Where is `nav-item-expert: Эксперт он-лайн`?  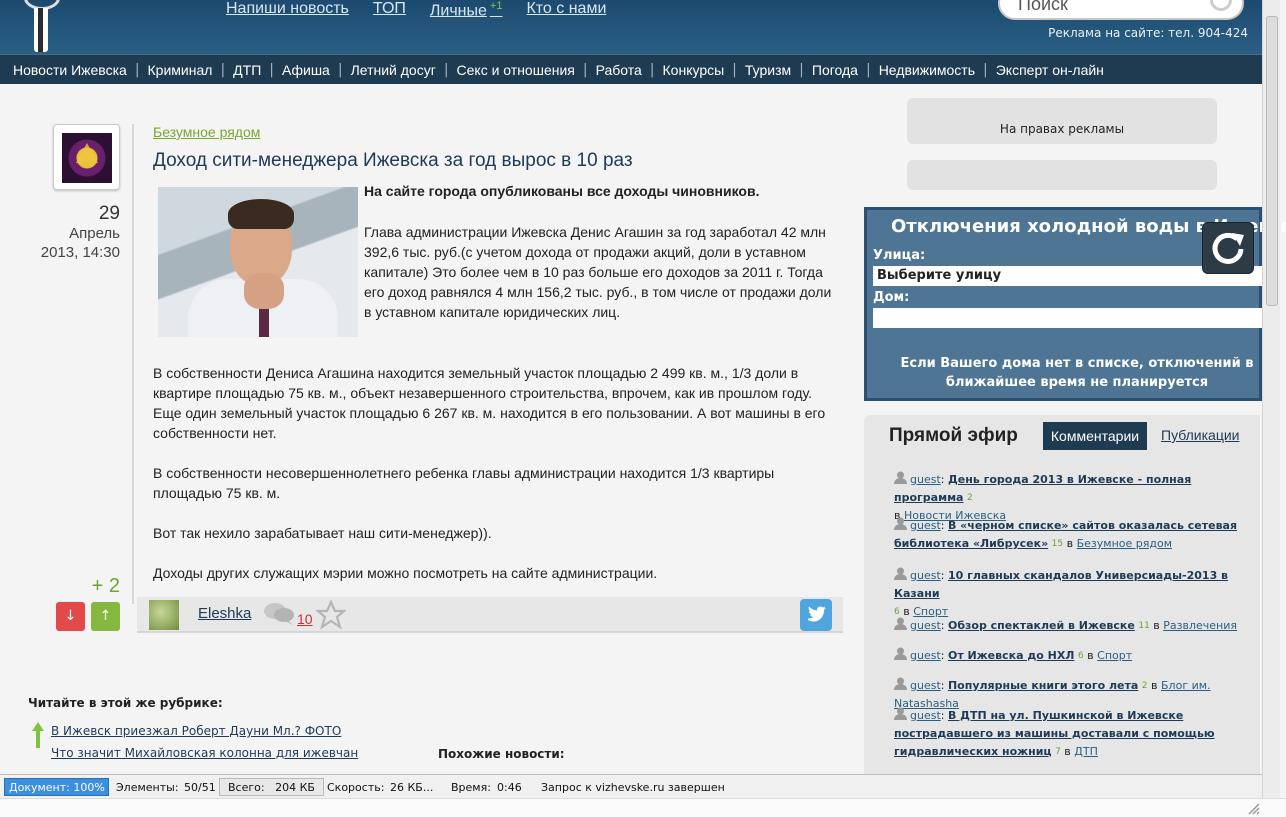
nav-item-expert: Эксперт он-лайн is located at coordinates (1050, 70).